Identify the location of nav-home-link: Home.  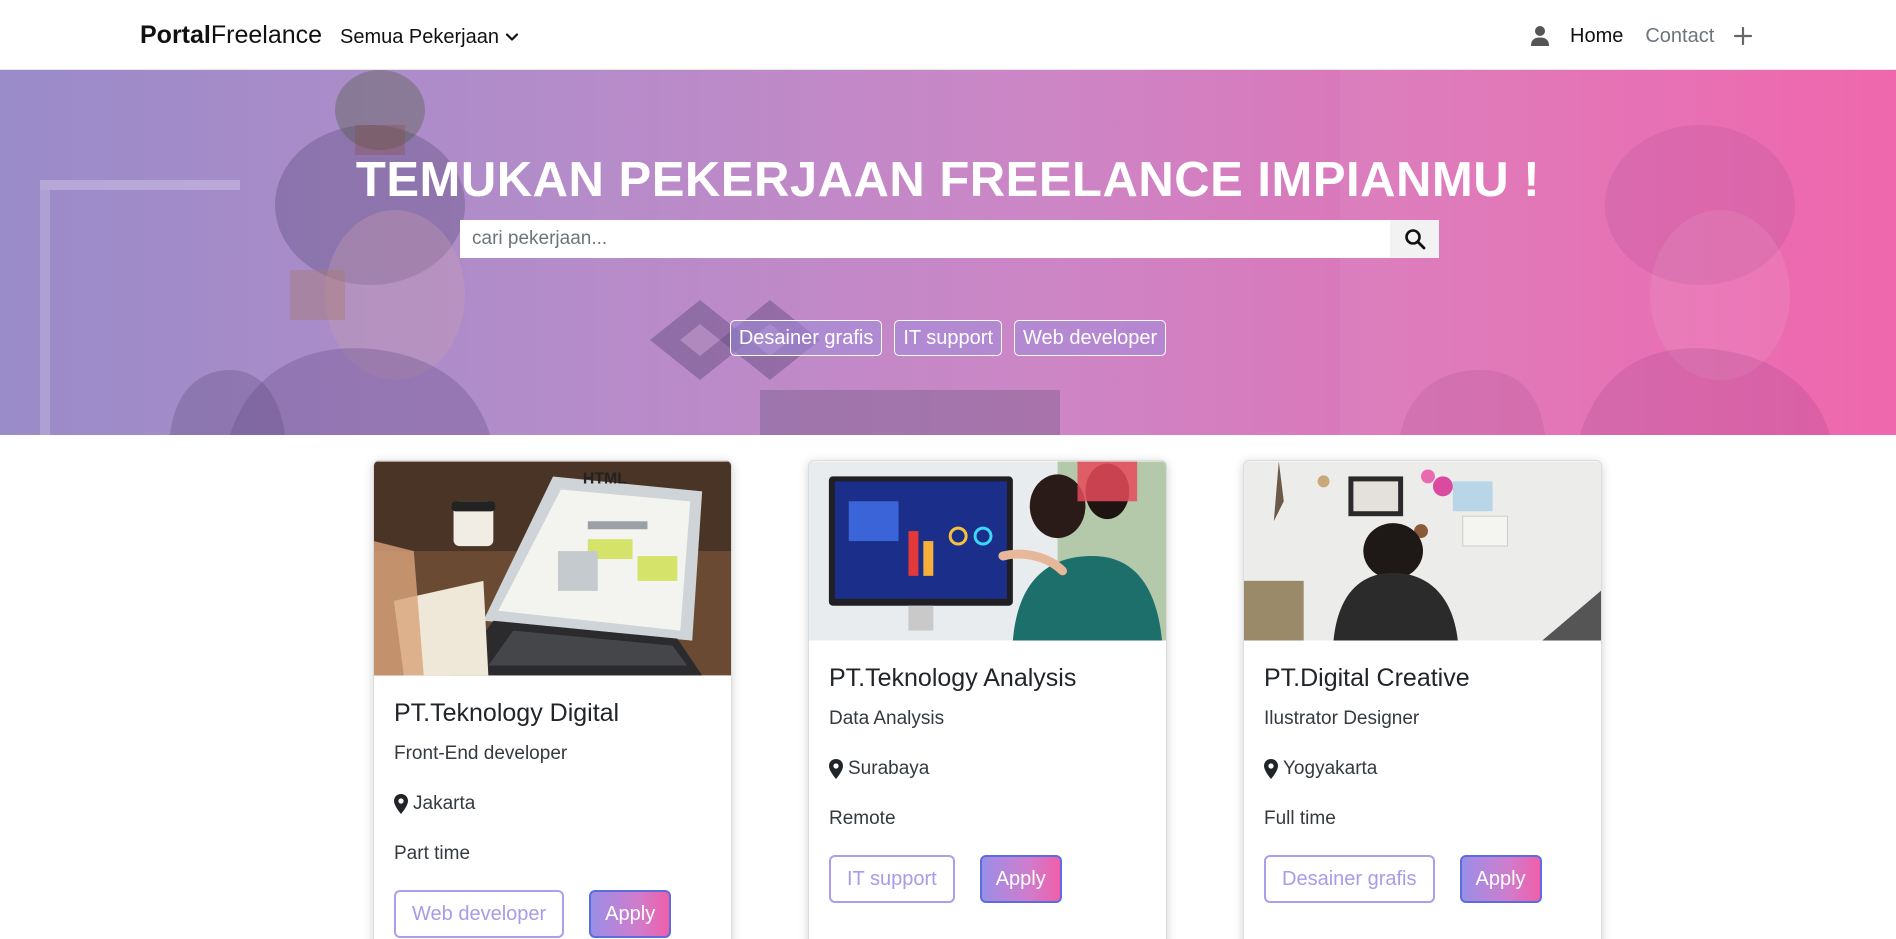
(1596, 36).